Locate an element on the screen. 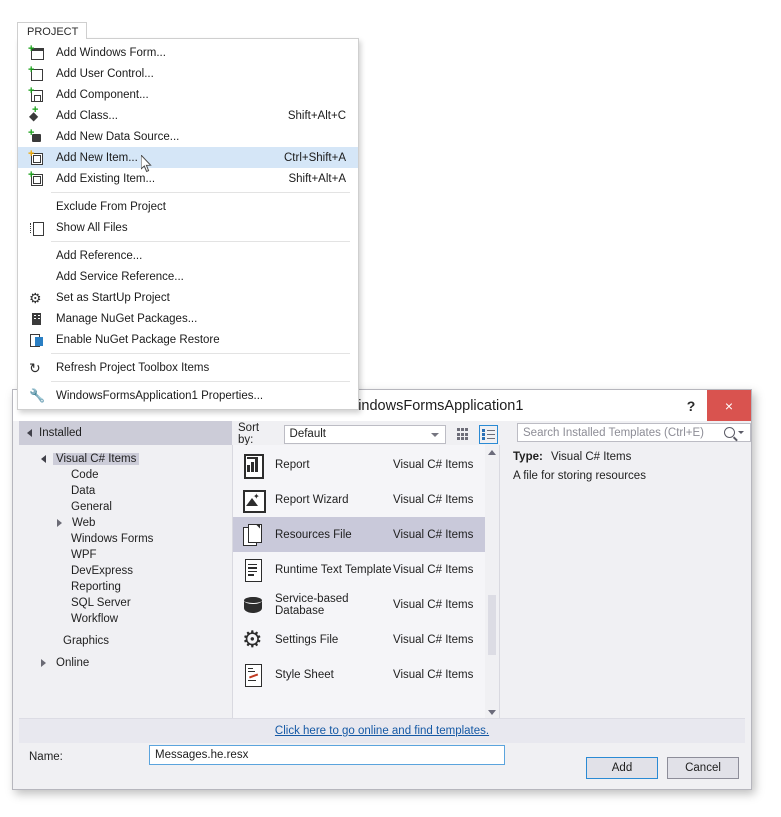 The image size is (781, 817). report-wizard-icon: ✦ is located at coordinates (253, 500).